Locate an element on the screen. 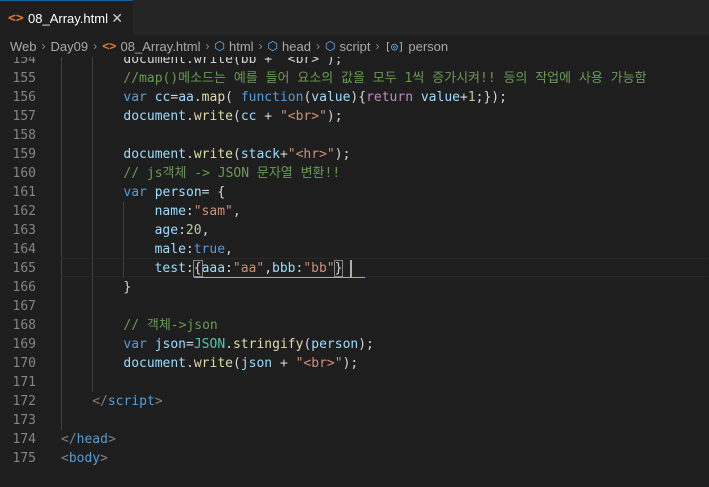 The height and width of the screenshot is (487, 709). code-line: 165 test:{aaa:"aa",bbb:"bb"} is located at coordinates (354, 268).